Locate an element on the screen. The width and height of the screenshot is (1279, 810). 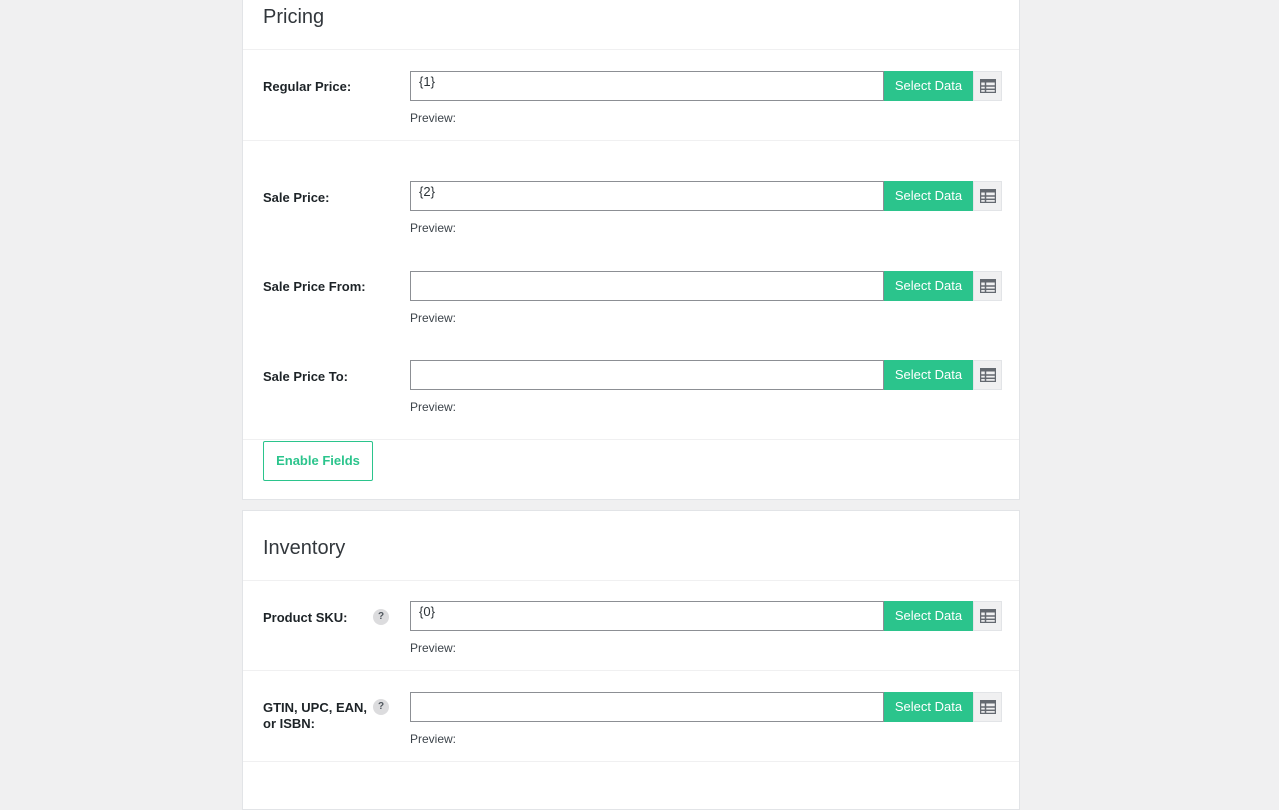
sale-price-from-input is located at coordinates (647, 286).